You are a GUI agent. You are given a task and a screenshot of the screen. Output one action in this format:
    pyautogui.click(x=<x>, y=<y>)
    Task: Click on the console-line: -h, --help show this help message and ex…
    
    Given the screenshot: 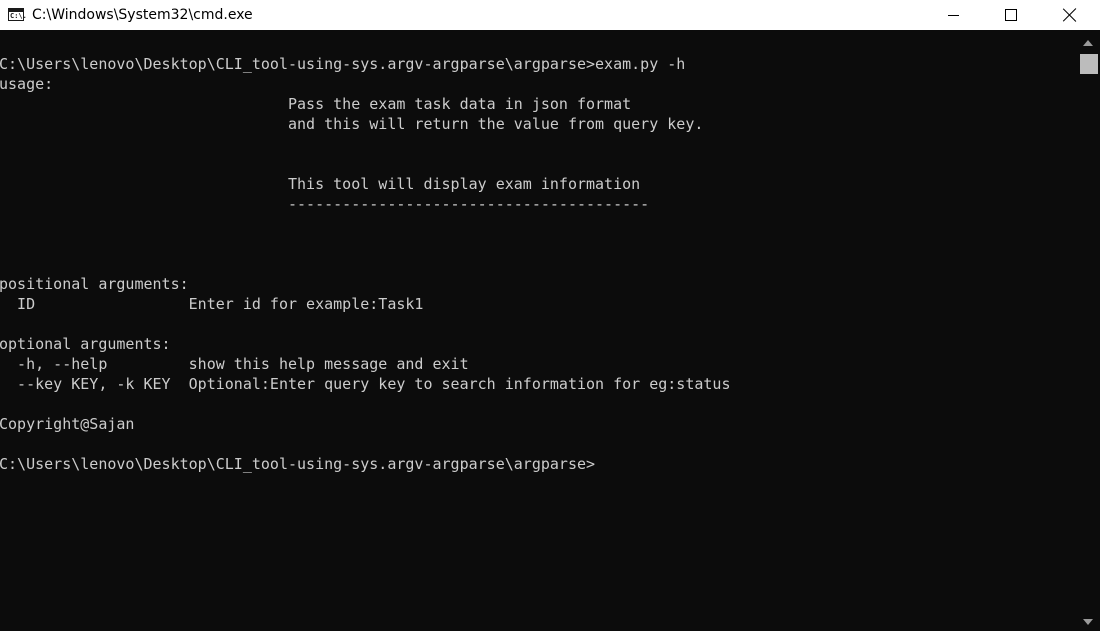 What is the action you would take?
    pyautogui.click(x=234, y=364)
    